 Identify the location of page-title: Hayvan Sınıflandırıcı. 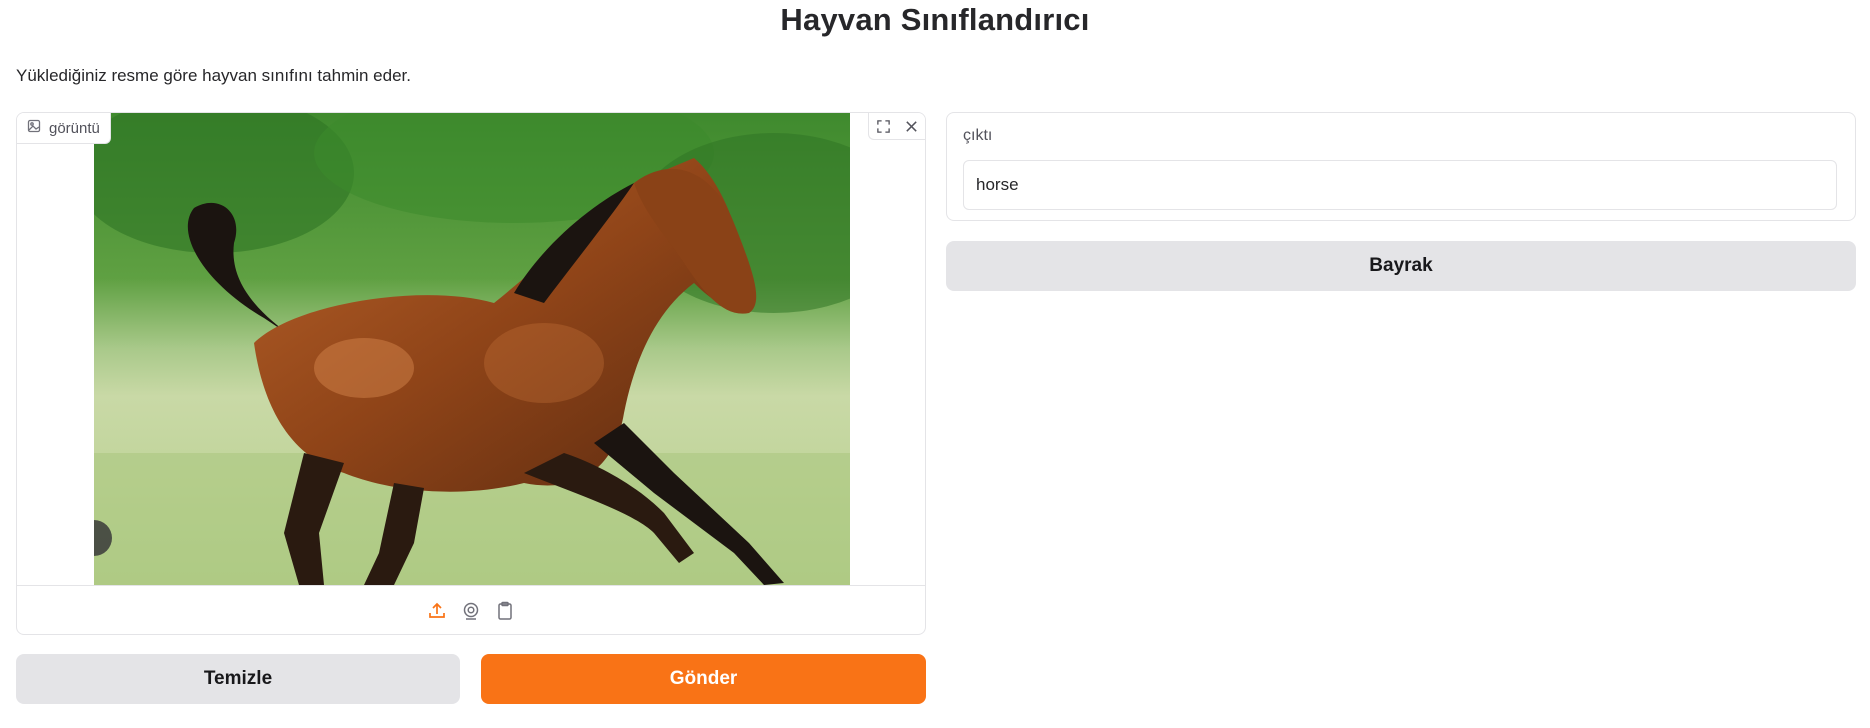
(935, 19).